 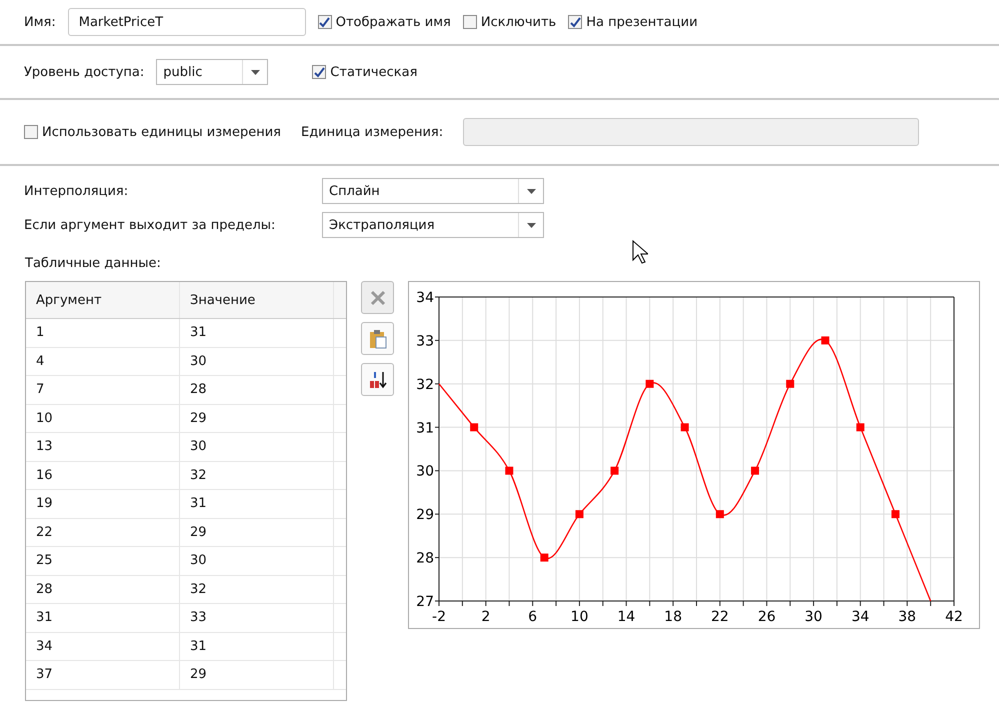 I want to click on y-tick-label: 30, so click(x=425, y=472).